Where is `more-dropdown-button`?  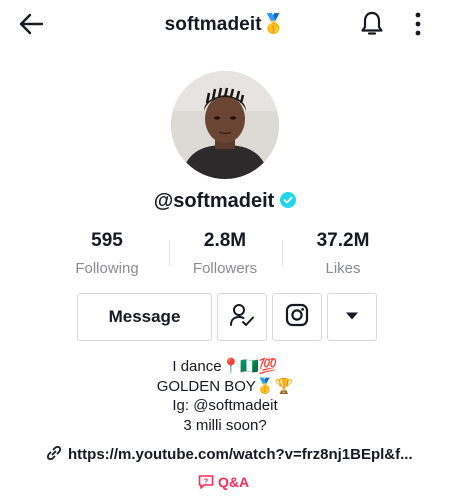 more-dropdown-button is located at coordinates (352, 317).